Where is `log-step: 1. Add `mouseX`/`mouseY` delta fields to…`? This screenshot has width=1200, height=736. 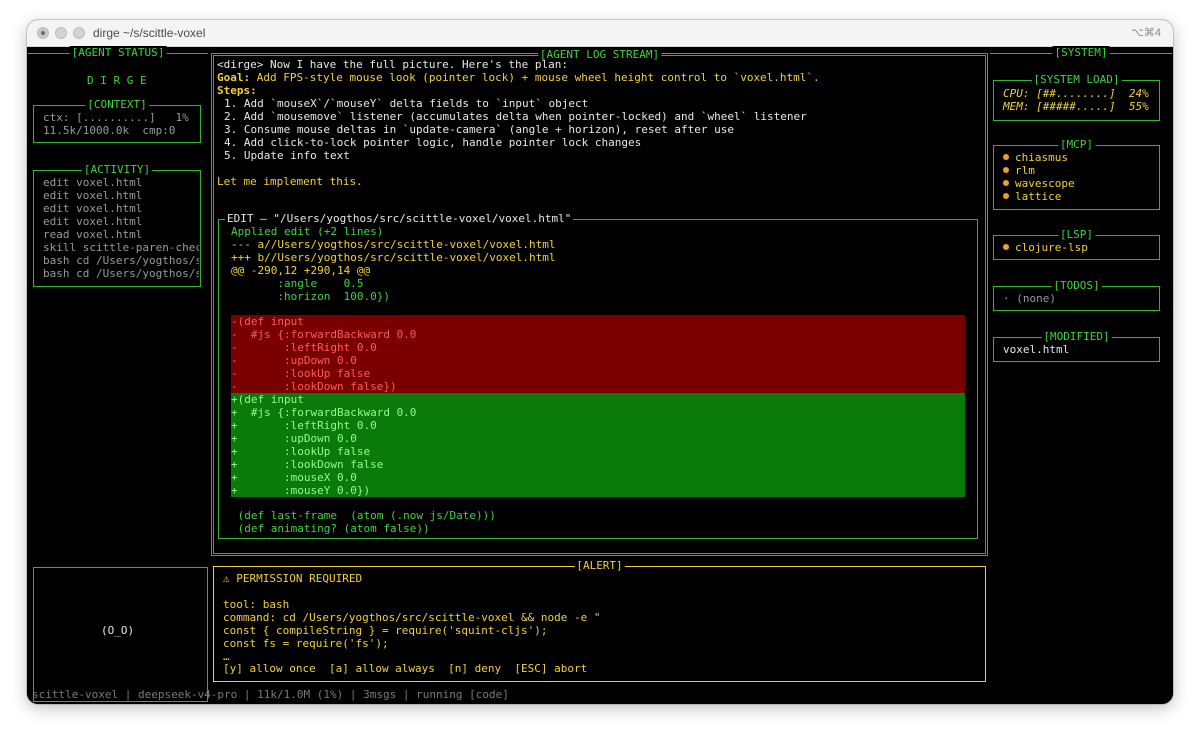
log-step: 1. Add `mouseX`/`mouseY` delta fields to… is located at coordinates (406, 103).